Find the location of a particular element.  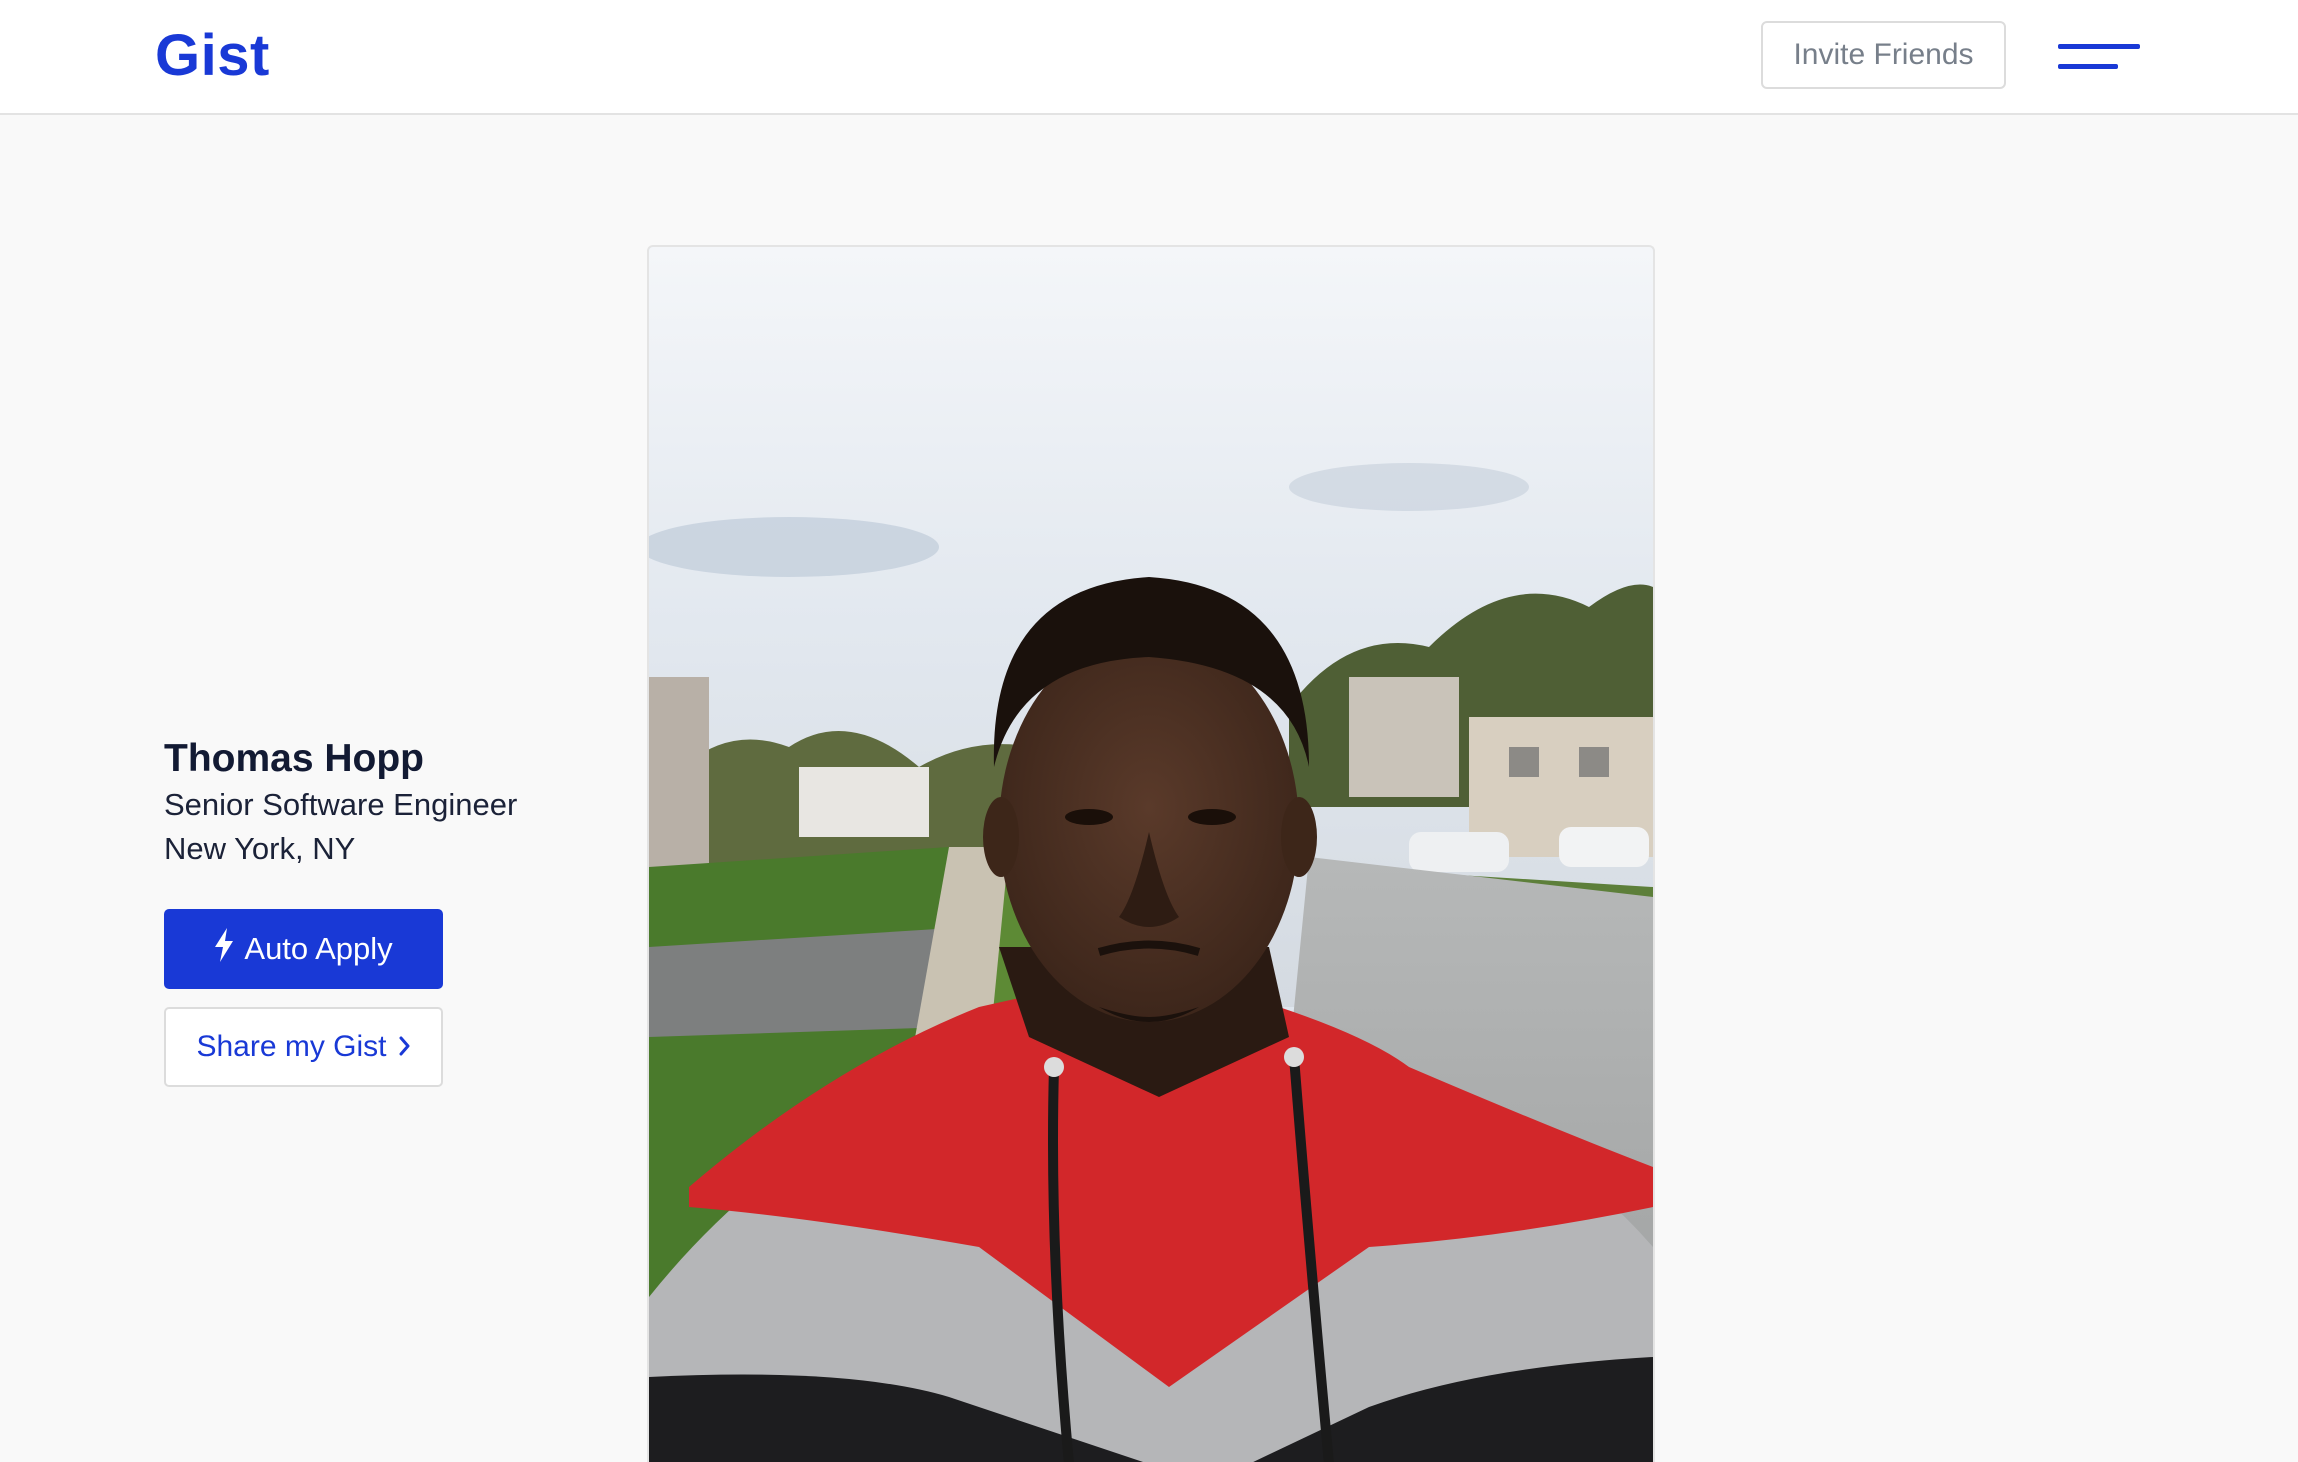

share-my-gist-button: Share my Gist is located at coordinates (303, 1047).